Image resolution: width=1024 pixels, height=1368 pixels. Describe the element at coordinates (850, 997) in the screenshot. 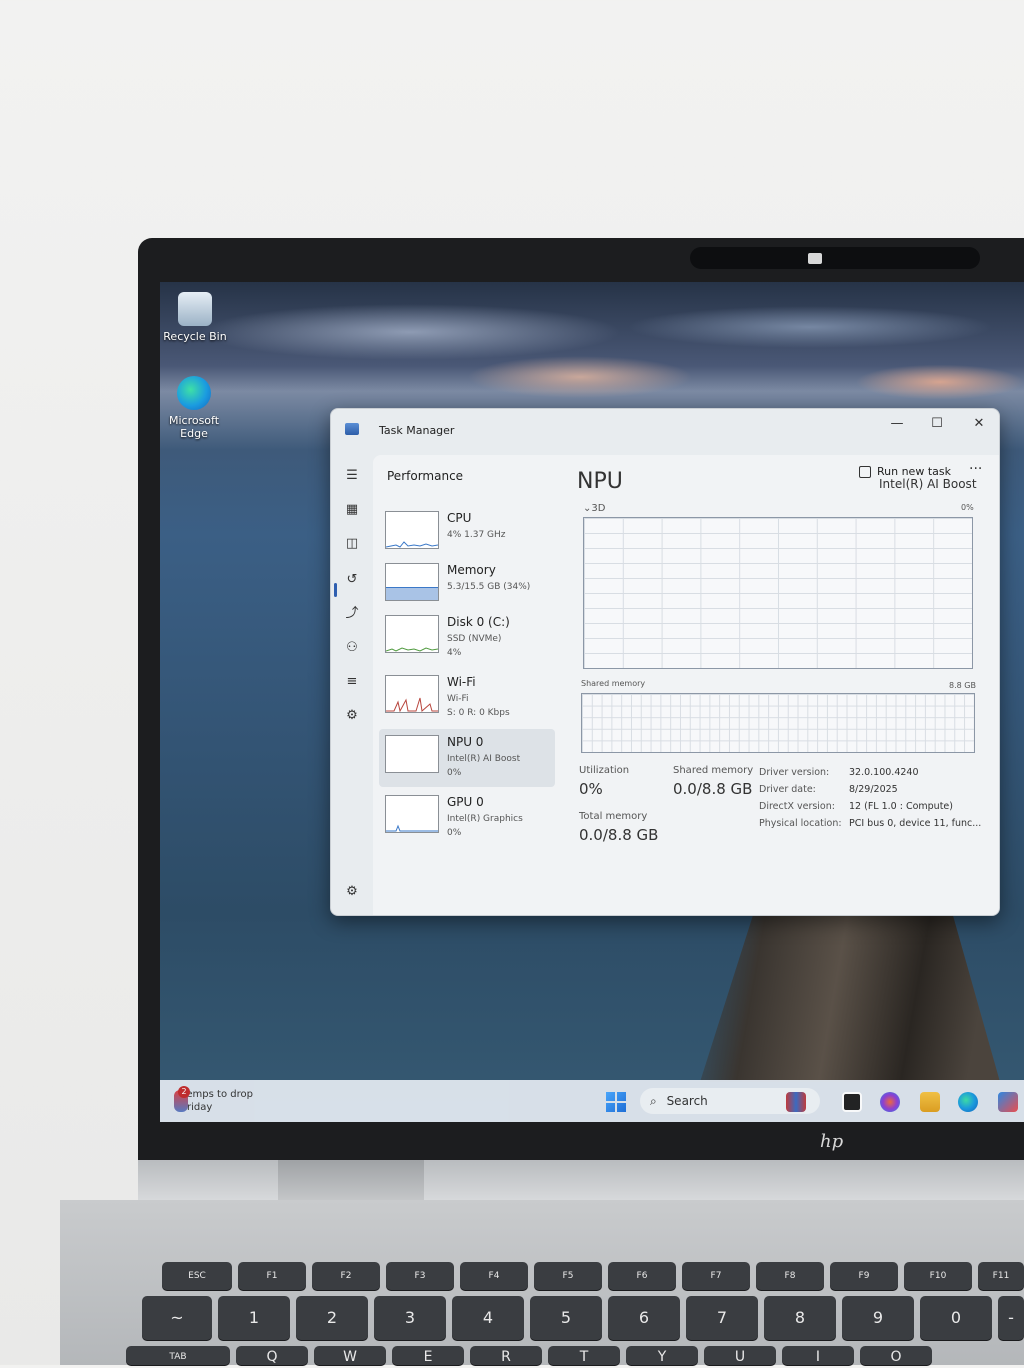

I see `wallpaper-pier` at that location.